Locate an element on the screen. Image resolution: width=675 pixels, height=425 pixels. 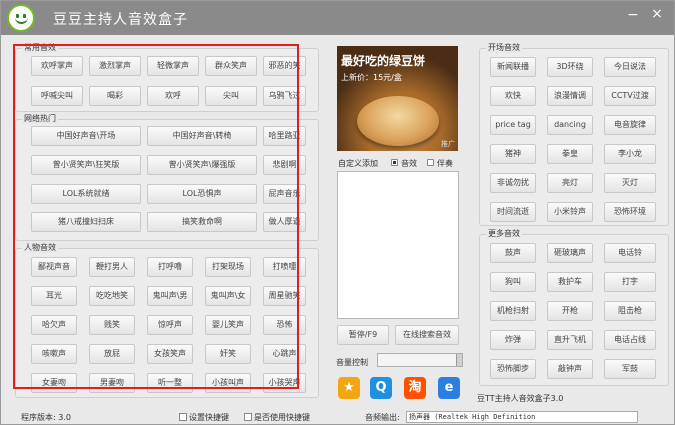
sound-button: 贱笑 is located at coordinates (112, 325).